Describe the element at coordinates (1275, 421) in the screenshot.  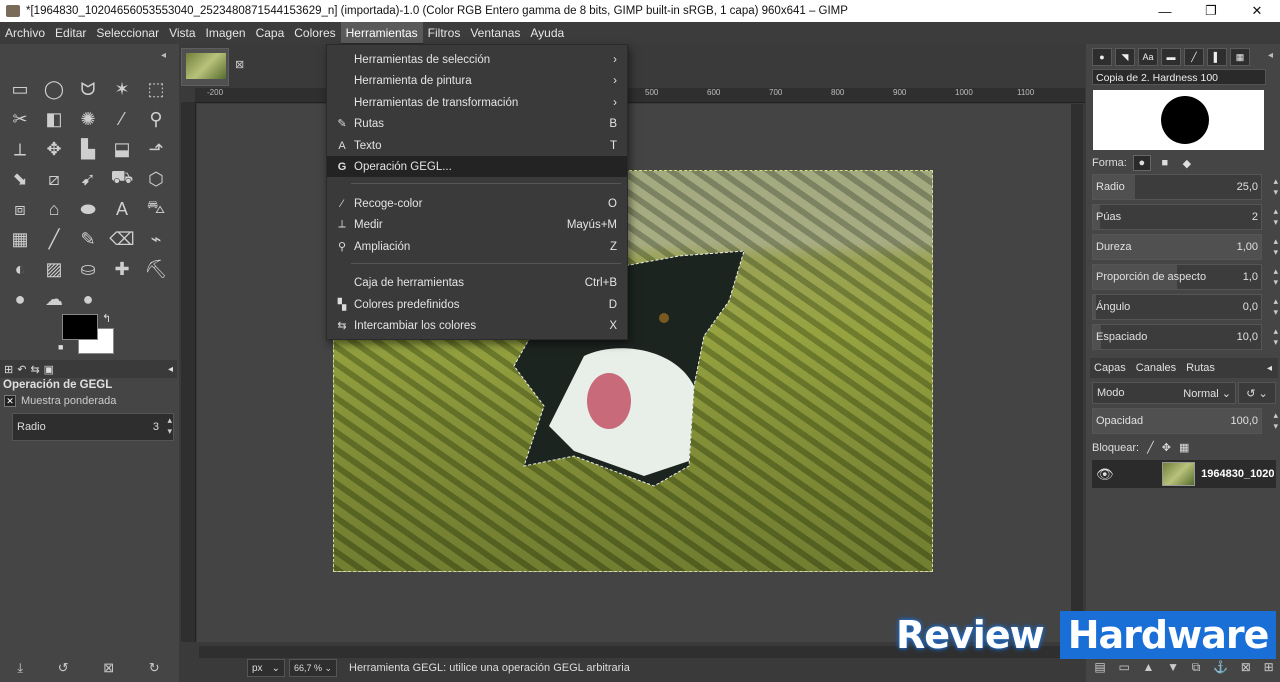
I see `opacity-spin-arrows-icon: ▴ ▾` at that location.